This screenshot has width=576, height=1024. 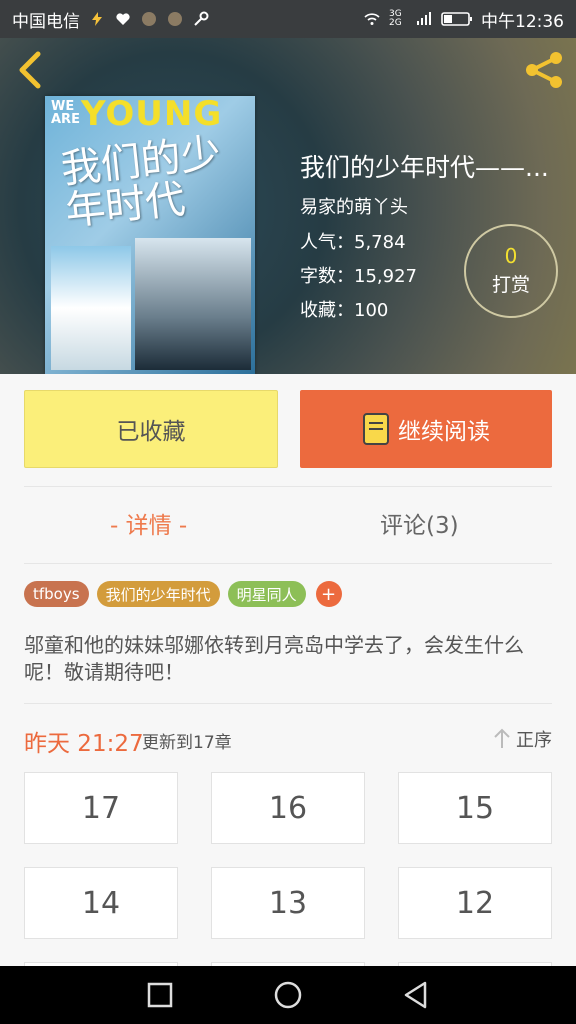 What do you see at coordinates (522, 21) in the screenshot?
I see `clock: 中午12:36` at bounding box center [522, 21].